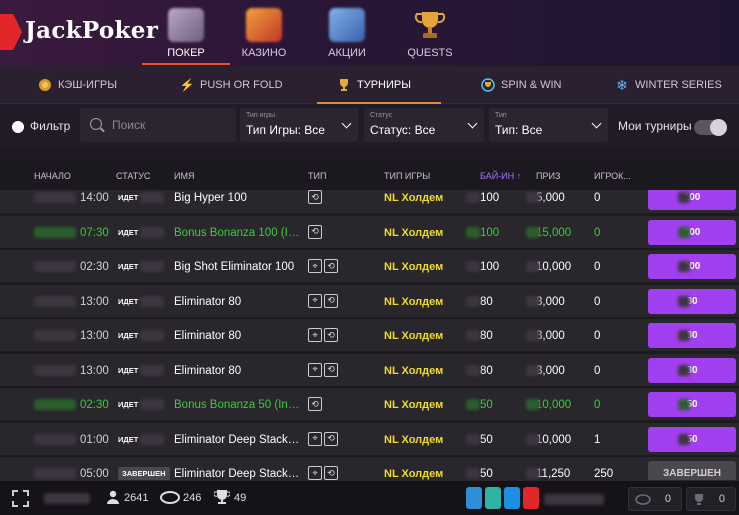 The height and width of the screenshot is (515, 739). I want to click on my-tournaments-toggle, so click(710, 127).